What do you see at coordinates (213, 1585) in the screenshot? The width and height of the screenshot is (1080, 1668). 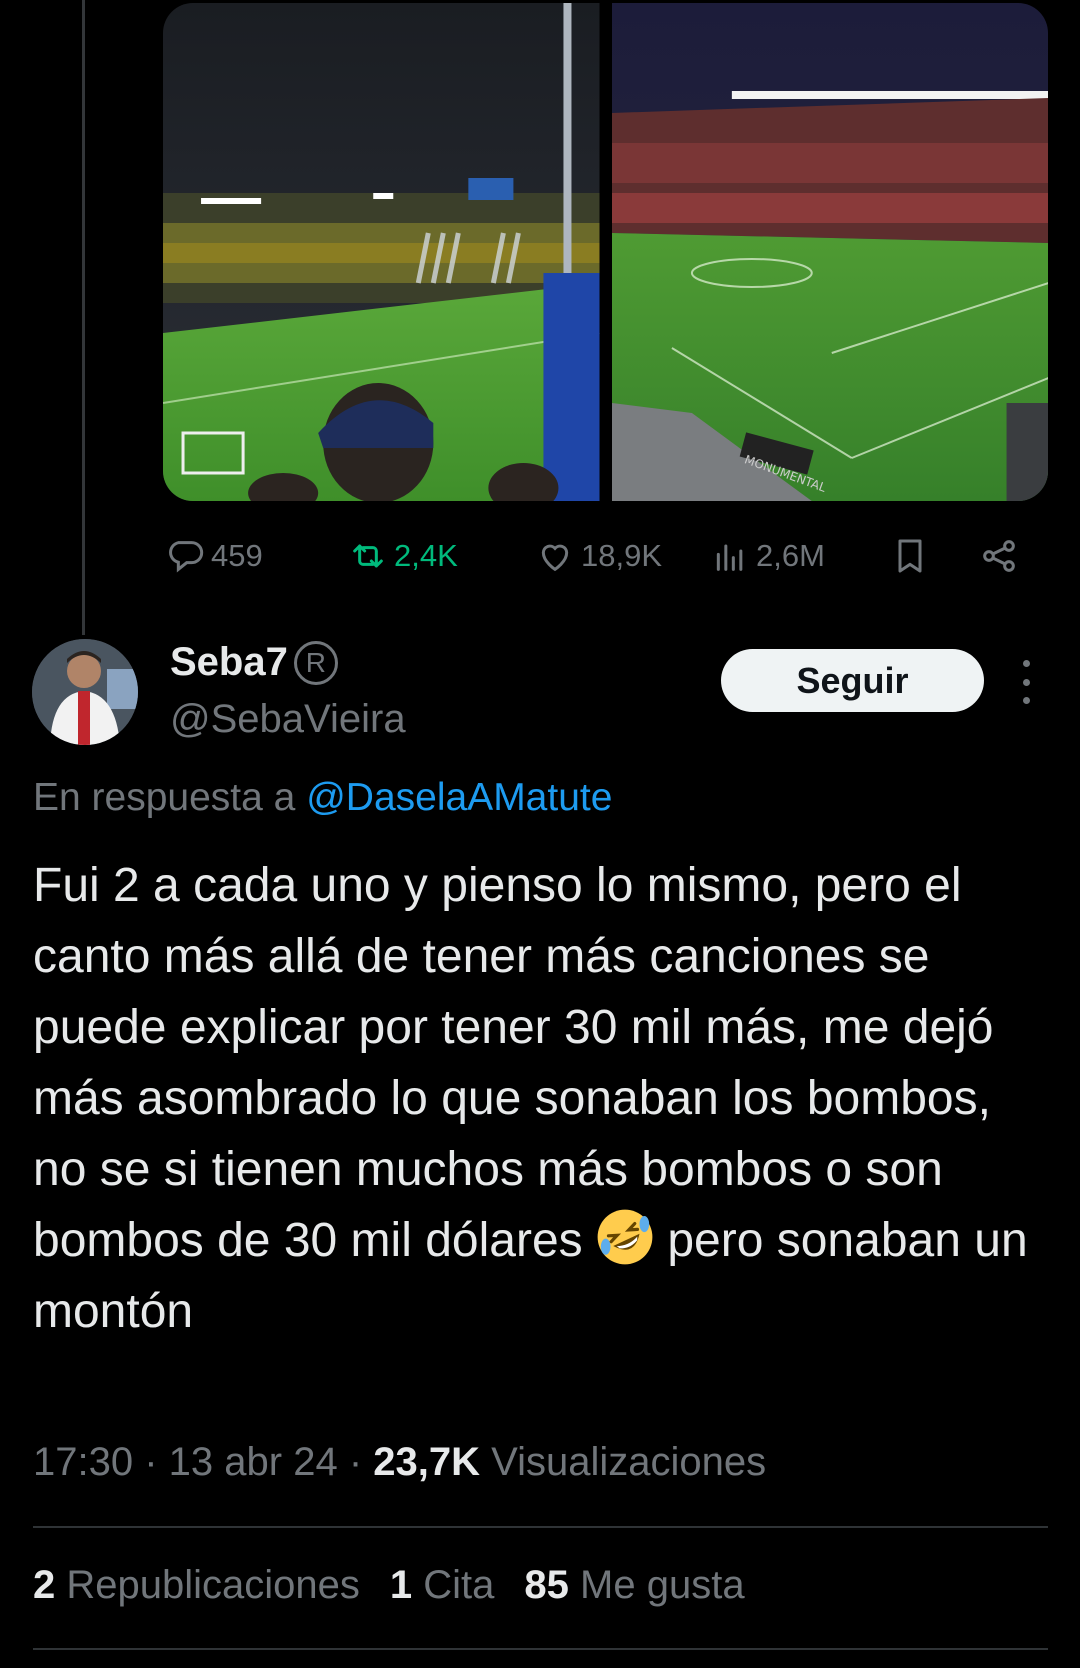 I see `reposts-label: Republicaciones` at bounding box center [213, 1585].